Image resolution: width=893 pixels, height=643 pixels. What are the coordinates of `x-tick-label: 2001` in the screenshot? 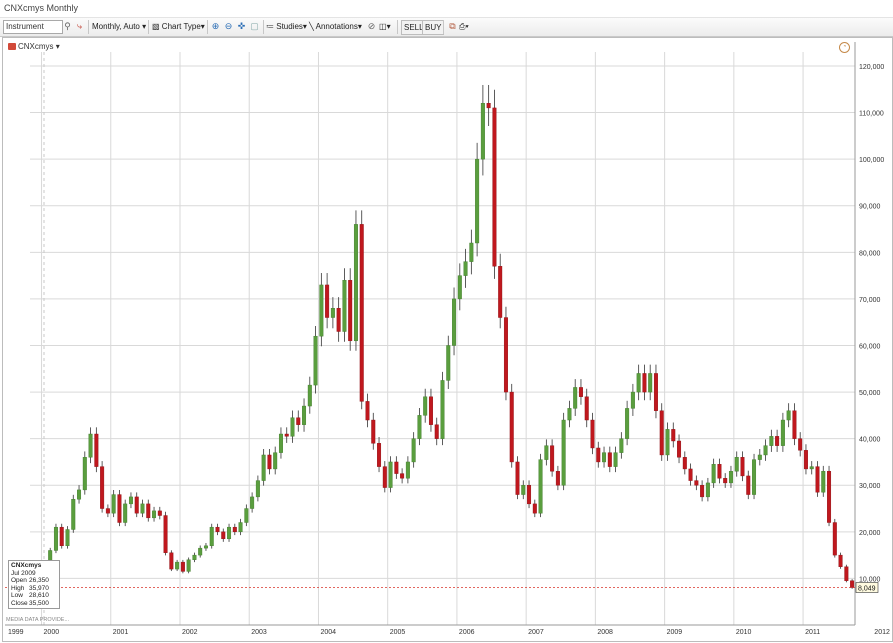 It's located at (121, 632).